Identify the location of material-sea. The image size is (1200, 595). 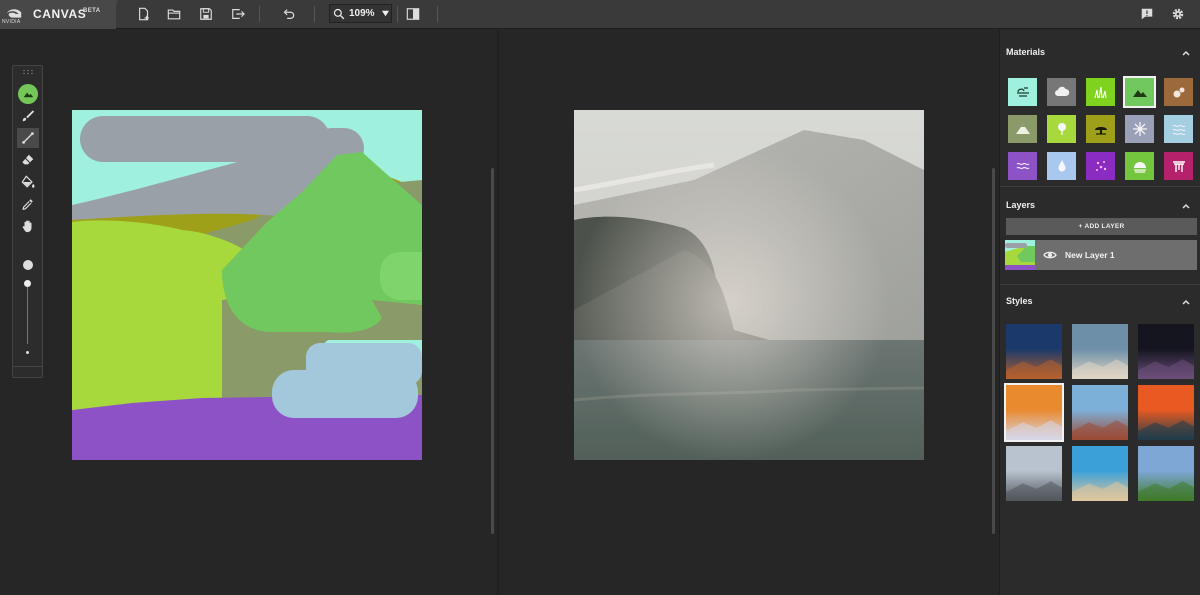
(1178, 129).